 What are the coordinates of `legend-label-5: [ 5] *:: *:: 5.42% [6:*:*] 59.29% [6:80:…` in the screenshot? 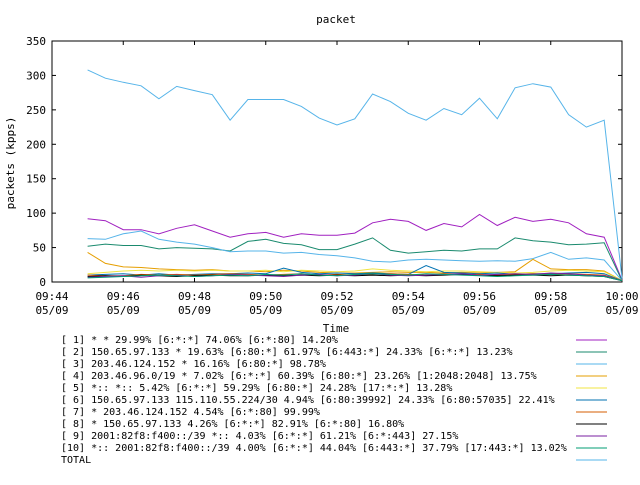 It's located at (256, 388).